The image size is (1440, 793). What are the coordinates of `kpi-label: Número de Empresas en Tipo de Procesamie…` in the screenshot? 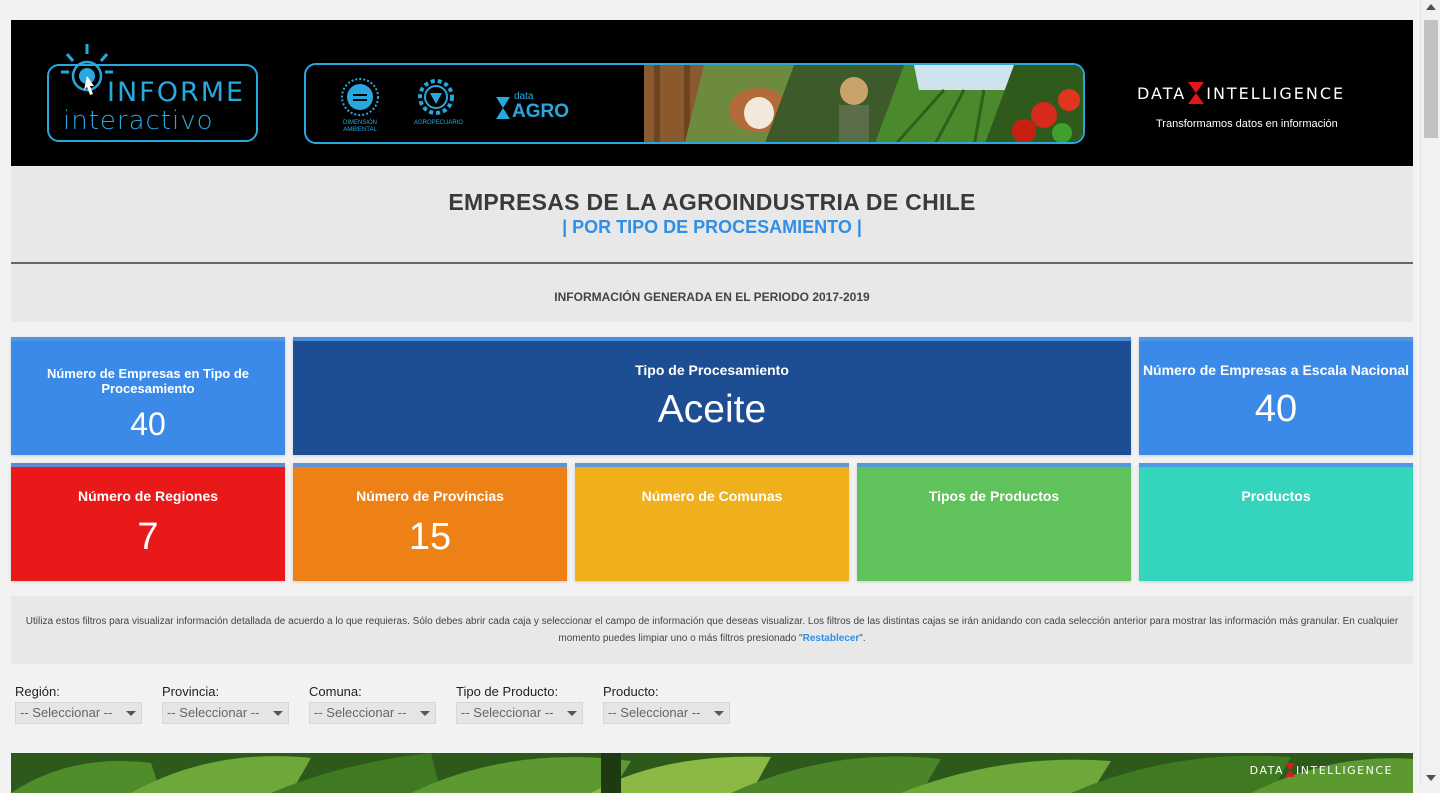 It's located at (148, 381).